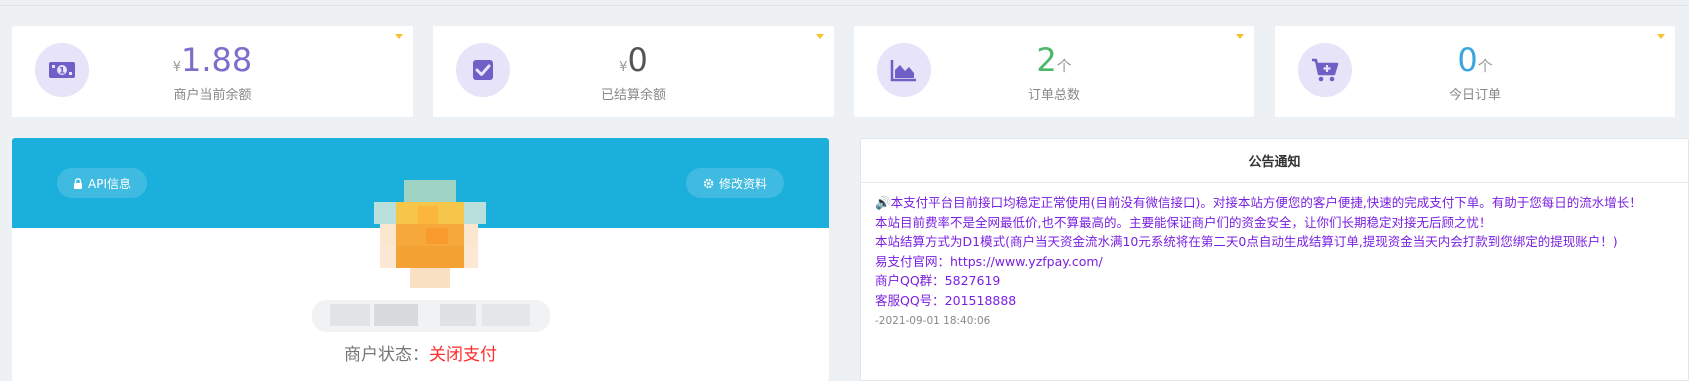 Image resolution: width=1689 pixels, height=381 pixels. I want to click on announcement-qq-group: 商户QQ群：5827619, so click(938, 280).